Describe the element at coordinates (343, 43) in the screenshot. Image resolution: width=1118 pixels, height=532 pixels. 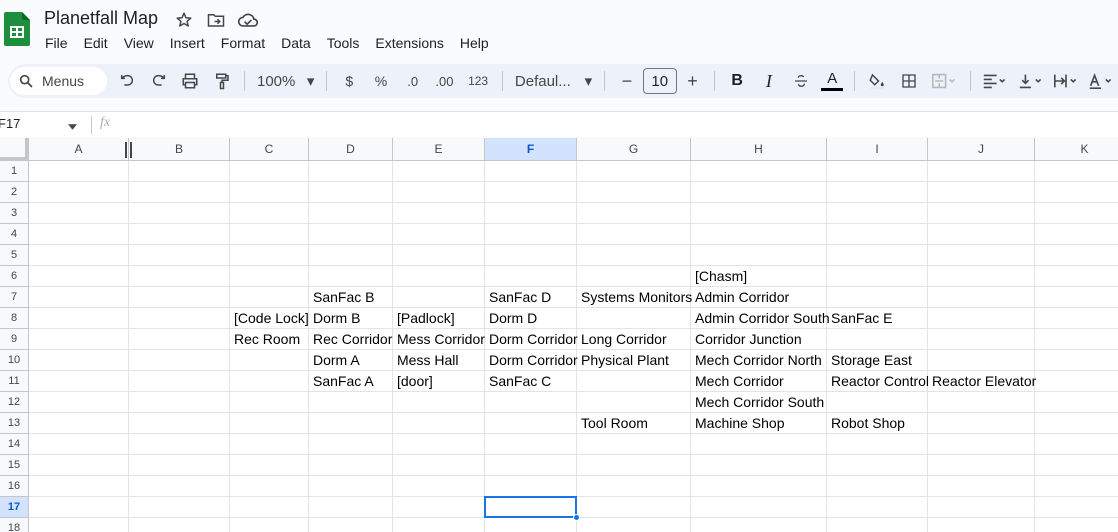
I see `menu-tools: Tools` at that location.